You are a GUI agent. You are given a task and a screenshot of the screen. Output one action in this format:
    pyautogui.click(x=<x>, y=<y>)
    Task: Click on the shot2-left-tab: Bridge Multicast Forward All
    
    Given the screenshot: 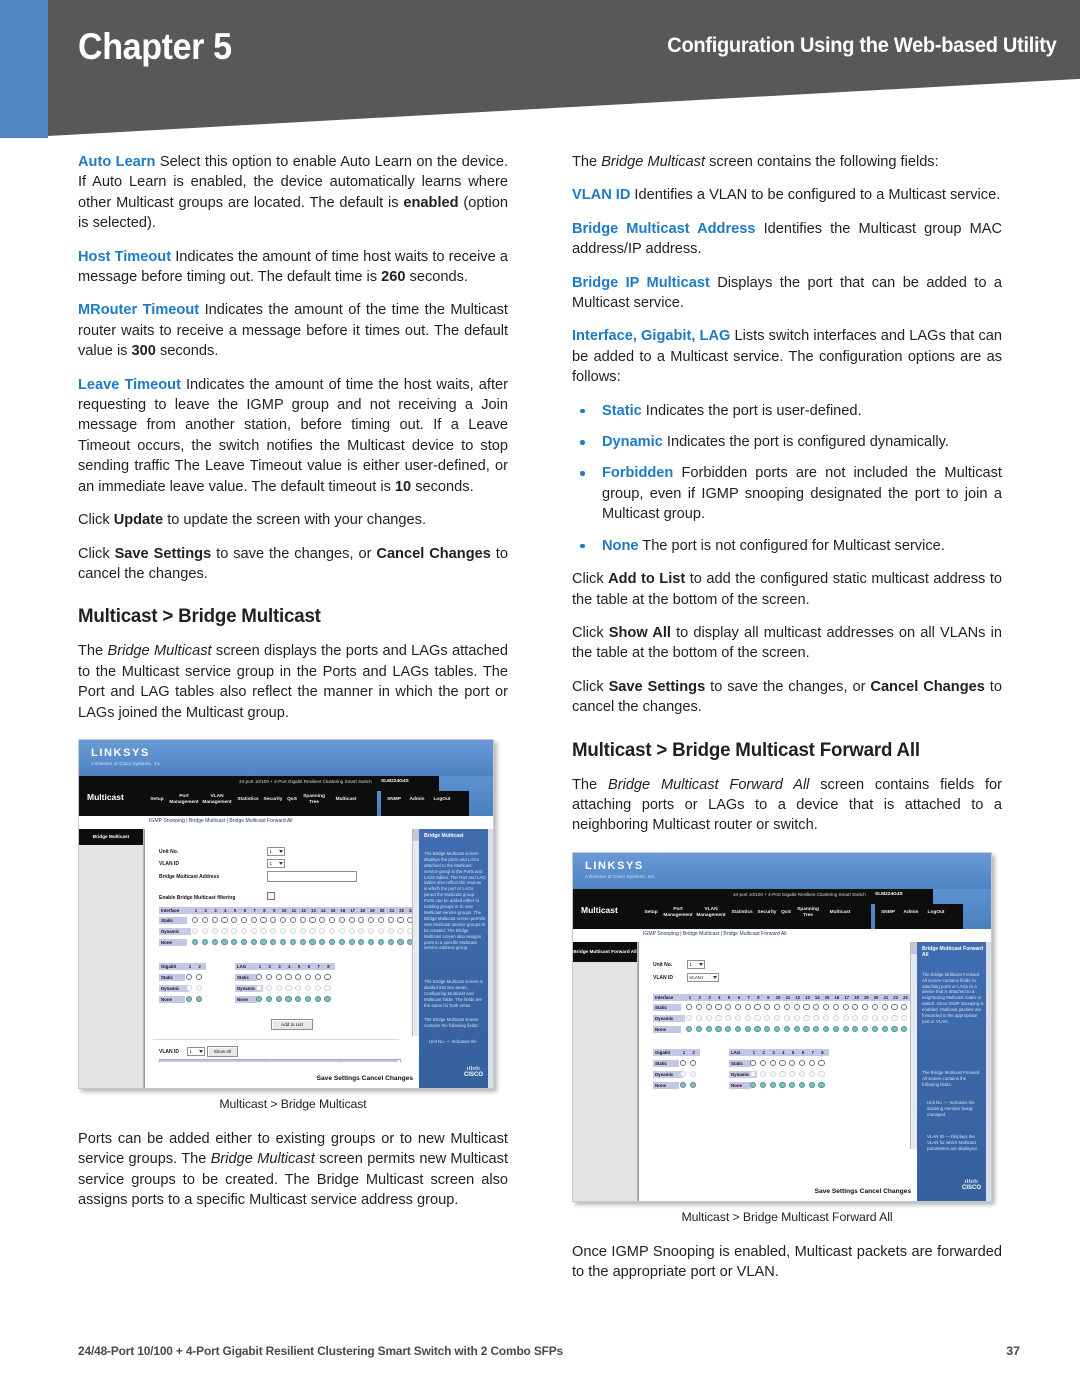 What is the action you would take?
    pyautogui.click(x=605, y=951)
    